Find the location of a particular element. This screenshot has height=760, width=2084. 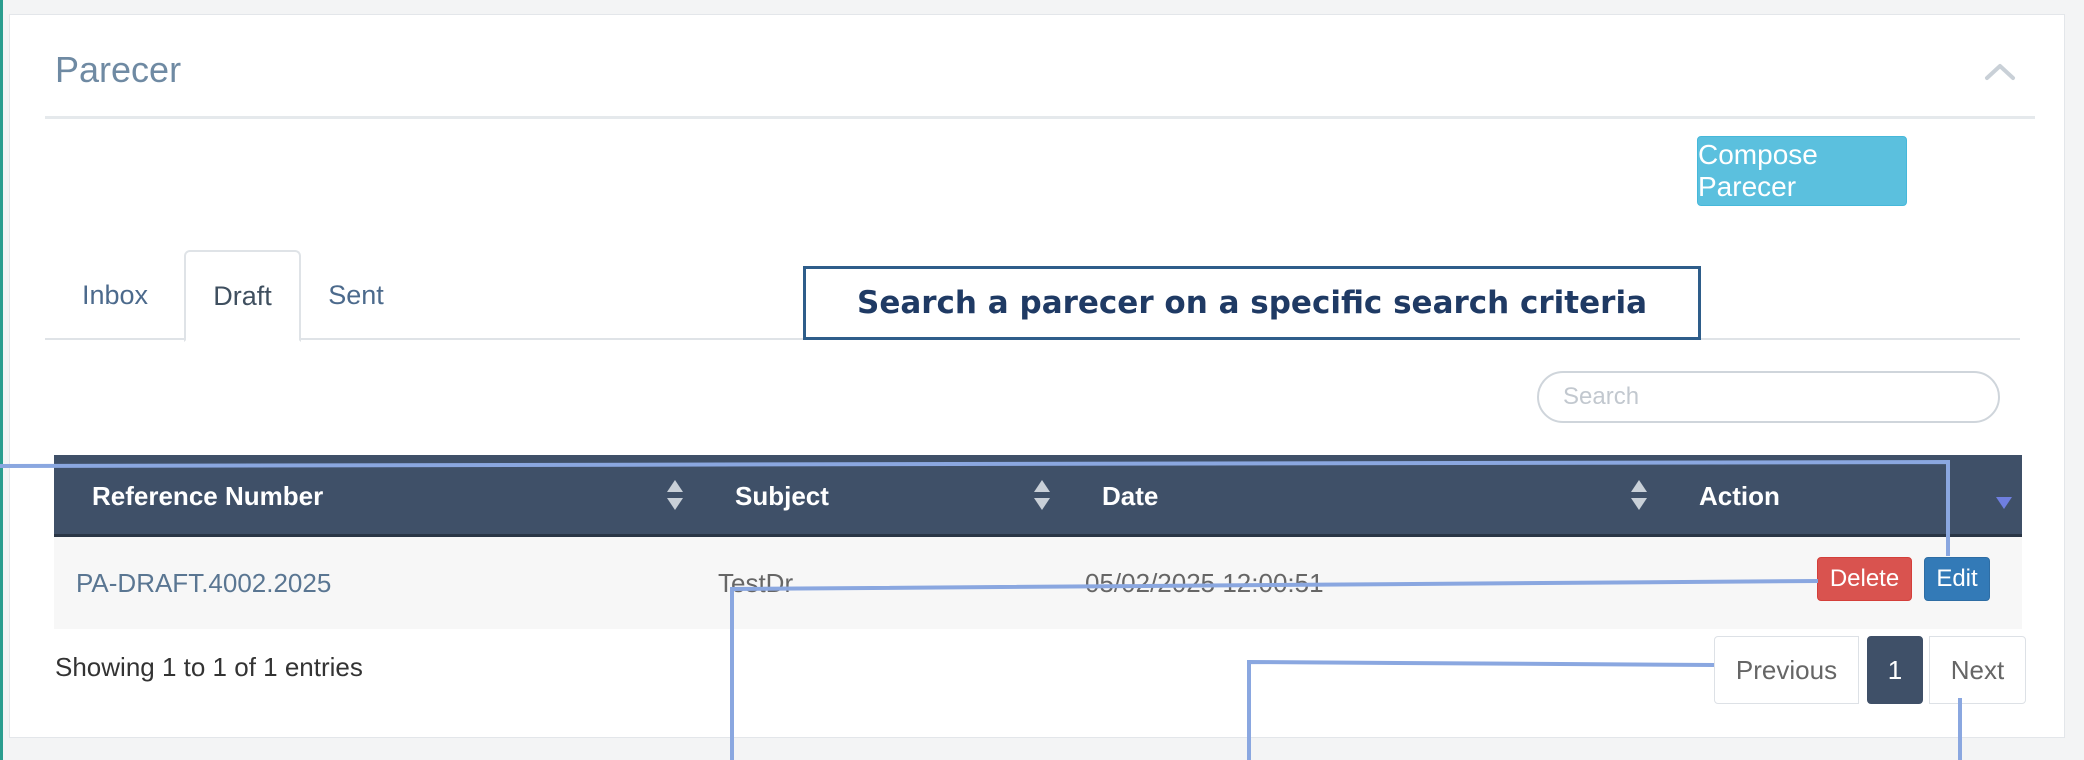

column-header-date: Date is located at coordinates (1130, 496).